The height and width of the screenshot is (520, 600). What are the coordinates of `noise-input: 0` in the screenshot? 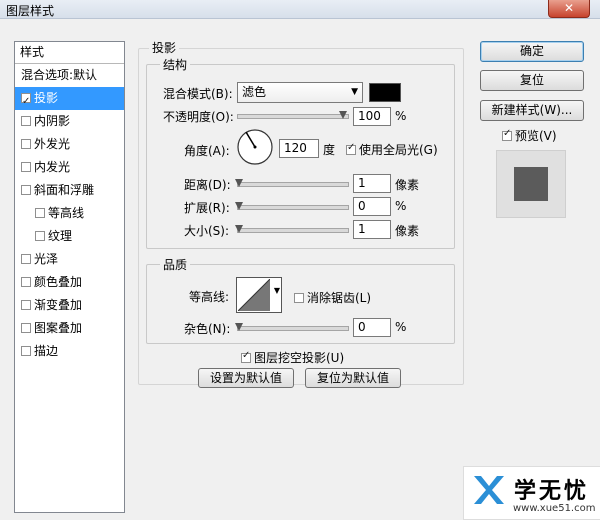 It's located at (372, 327).